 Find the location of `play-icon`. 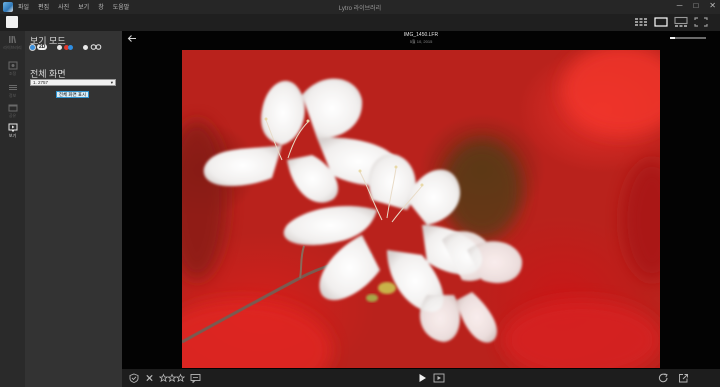

play-icon is located at coordinates (422, 378).